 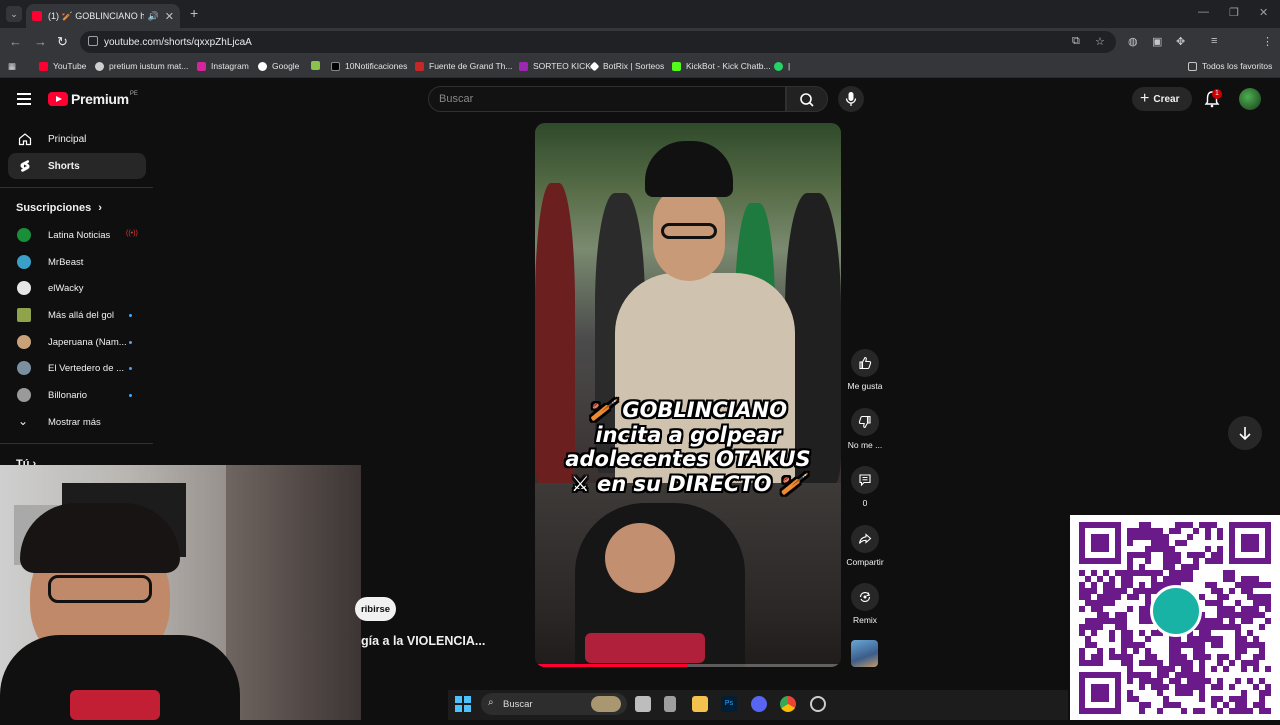 I want to click on voice-search-button, so click(x=851, y=99).